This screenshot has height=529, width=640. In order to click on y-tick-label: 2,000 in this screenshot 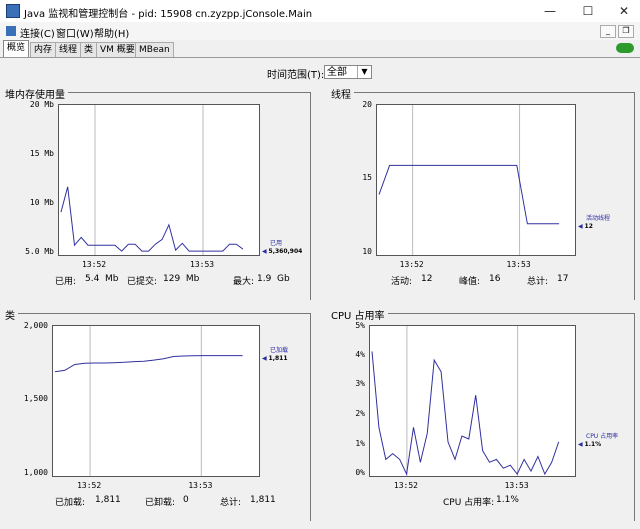, I will do `click(35, 325)`.